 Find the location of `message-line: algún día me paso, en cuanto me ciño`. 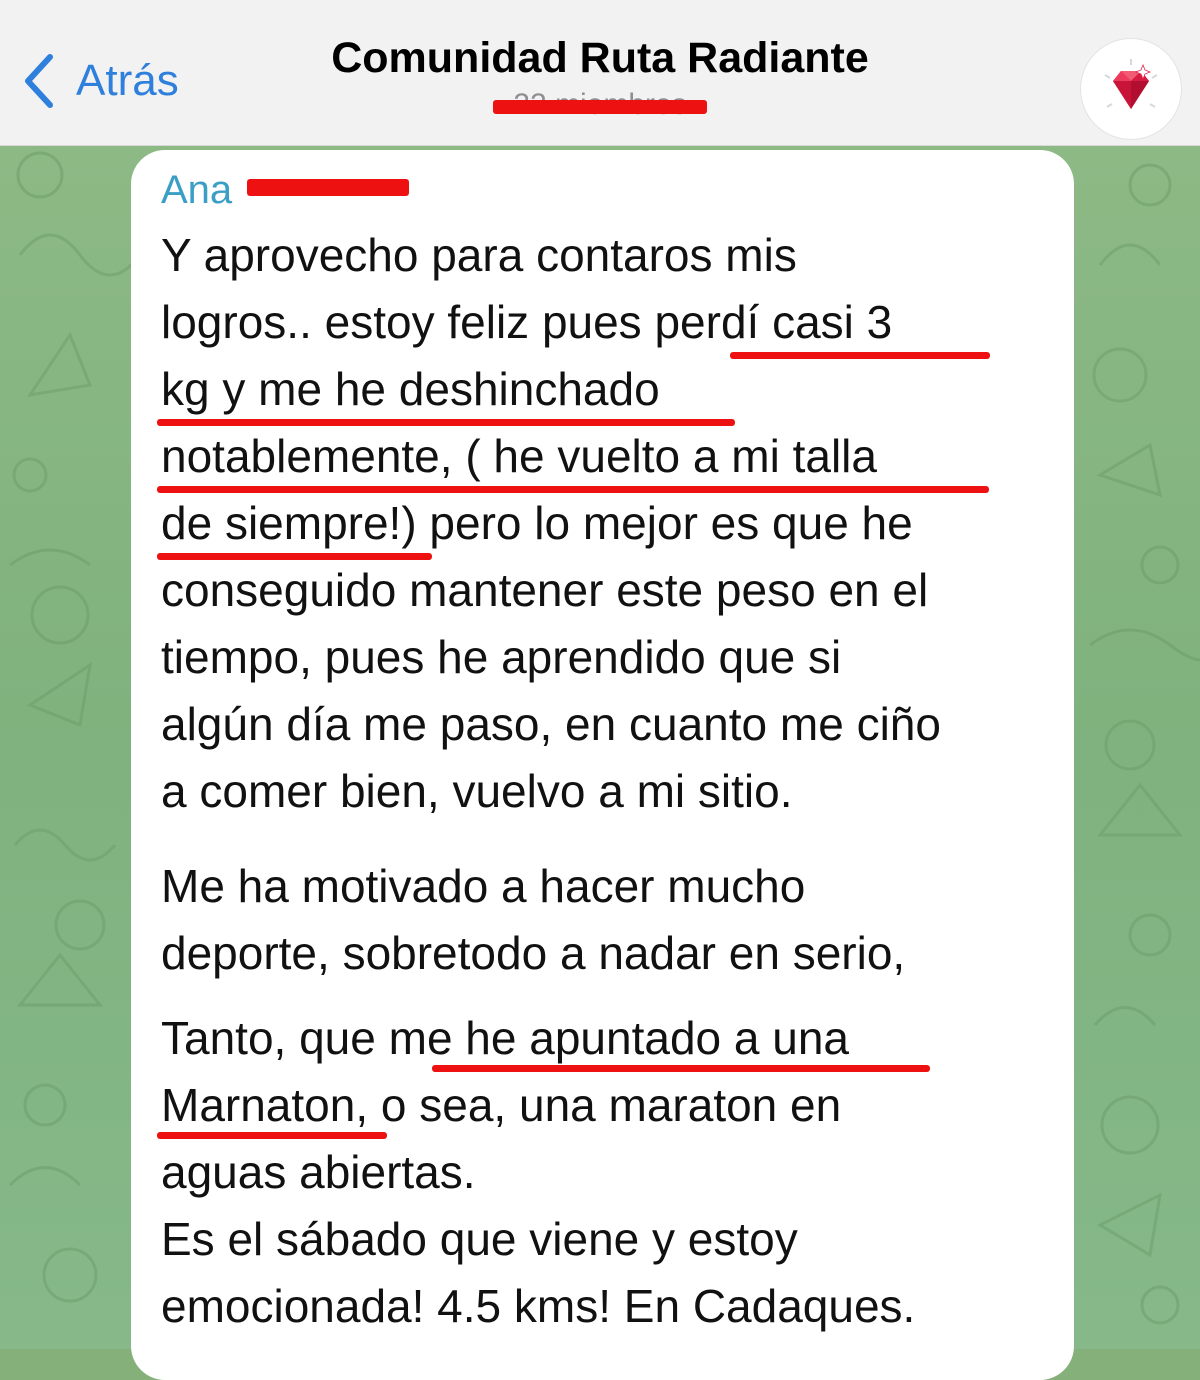

message-line: algún día me paso, en cuanto me ciño is located at coordinates (551, 724).